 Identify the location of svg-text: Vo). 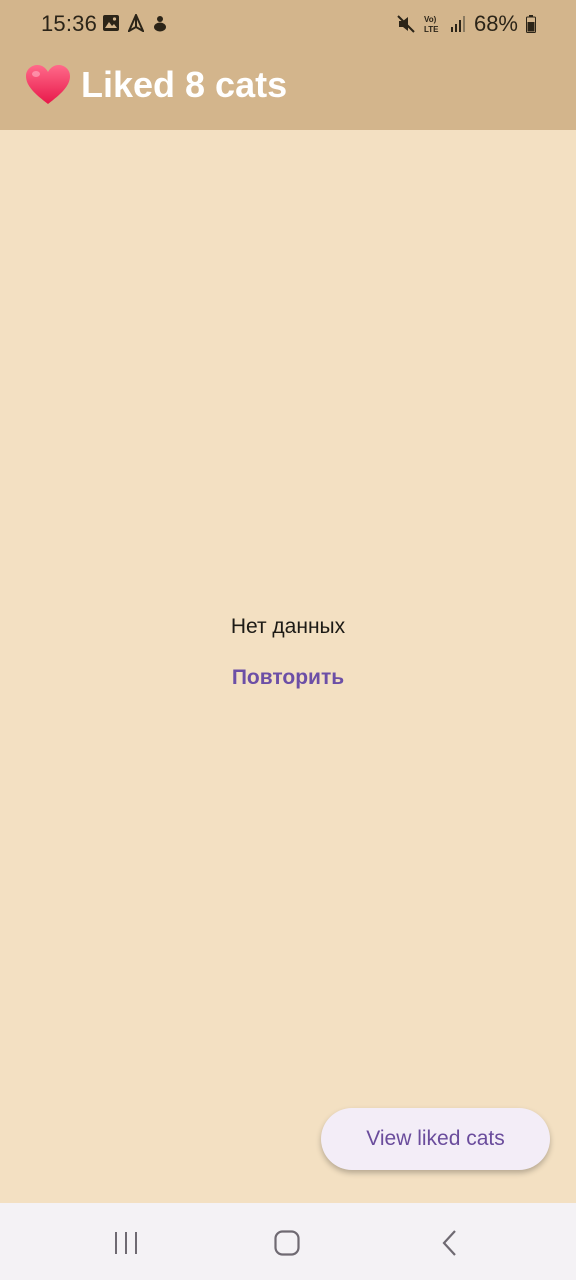
(430, 19).